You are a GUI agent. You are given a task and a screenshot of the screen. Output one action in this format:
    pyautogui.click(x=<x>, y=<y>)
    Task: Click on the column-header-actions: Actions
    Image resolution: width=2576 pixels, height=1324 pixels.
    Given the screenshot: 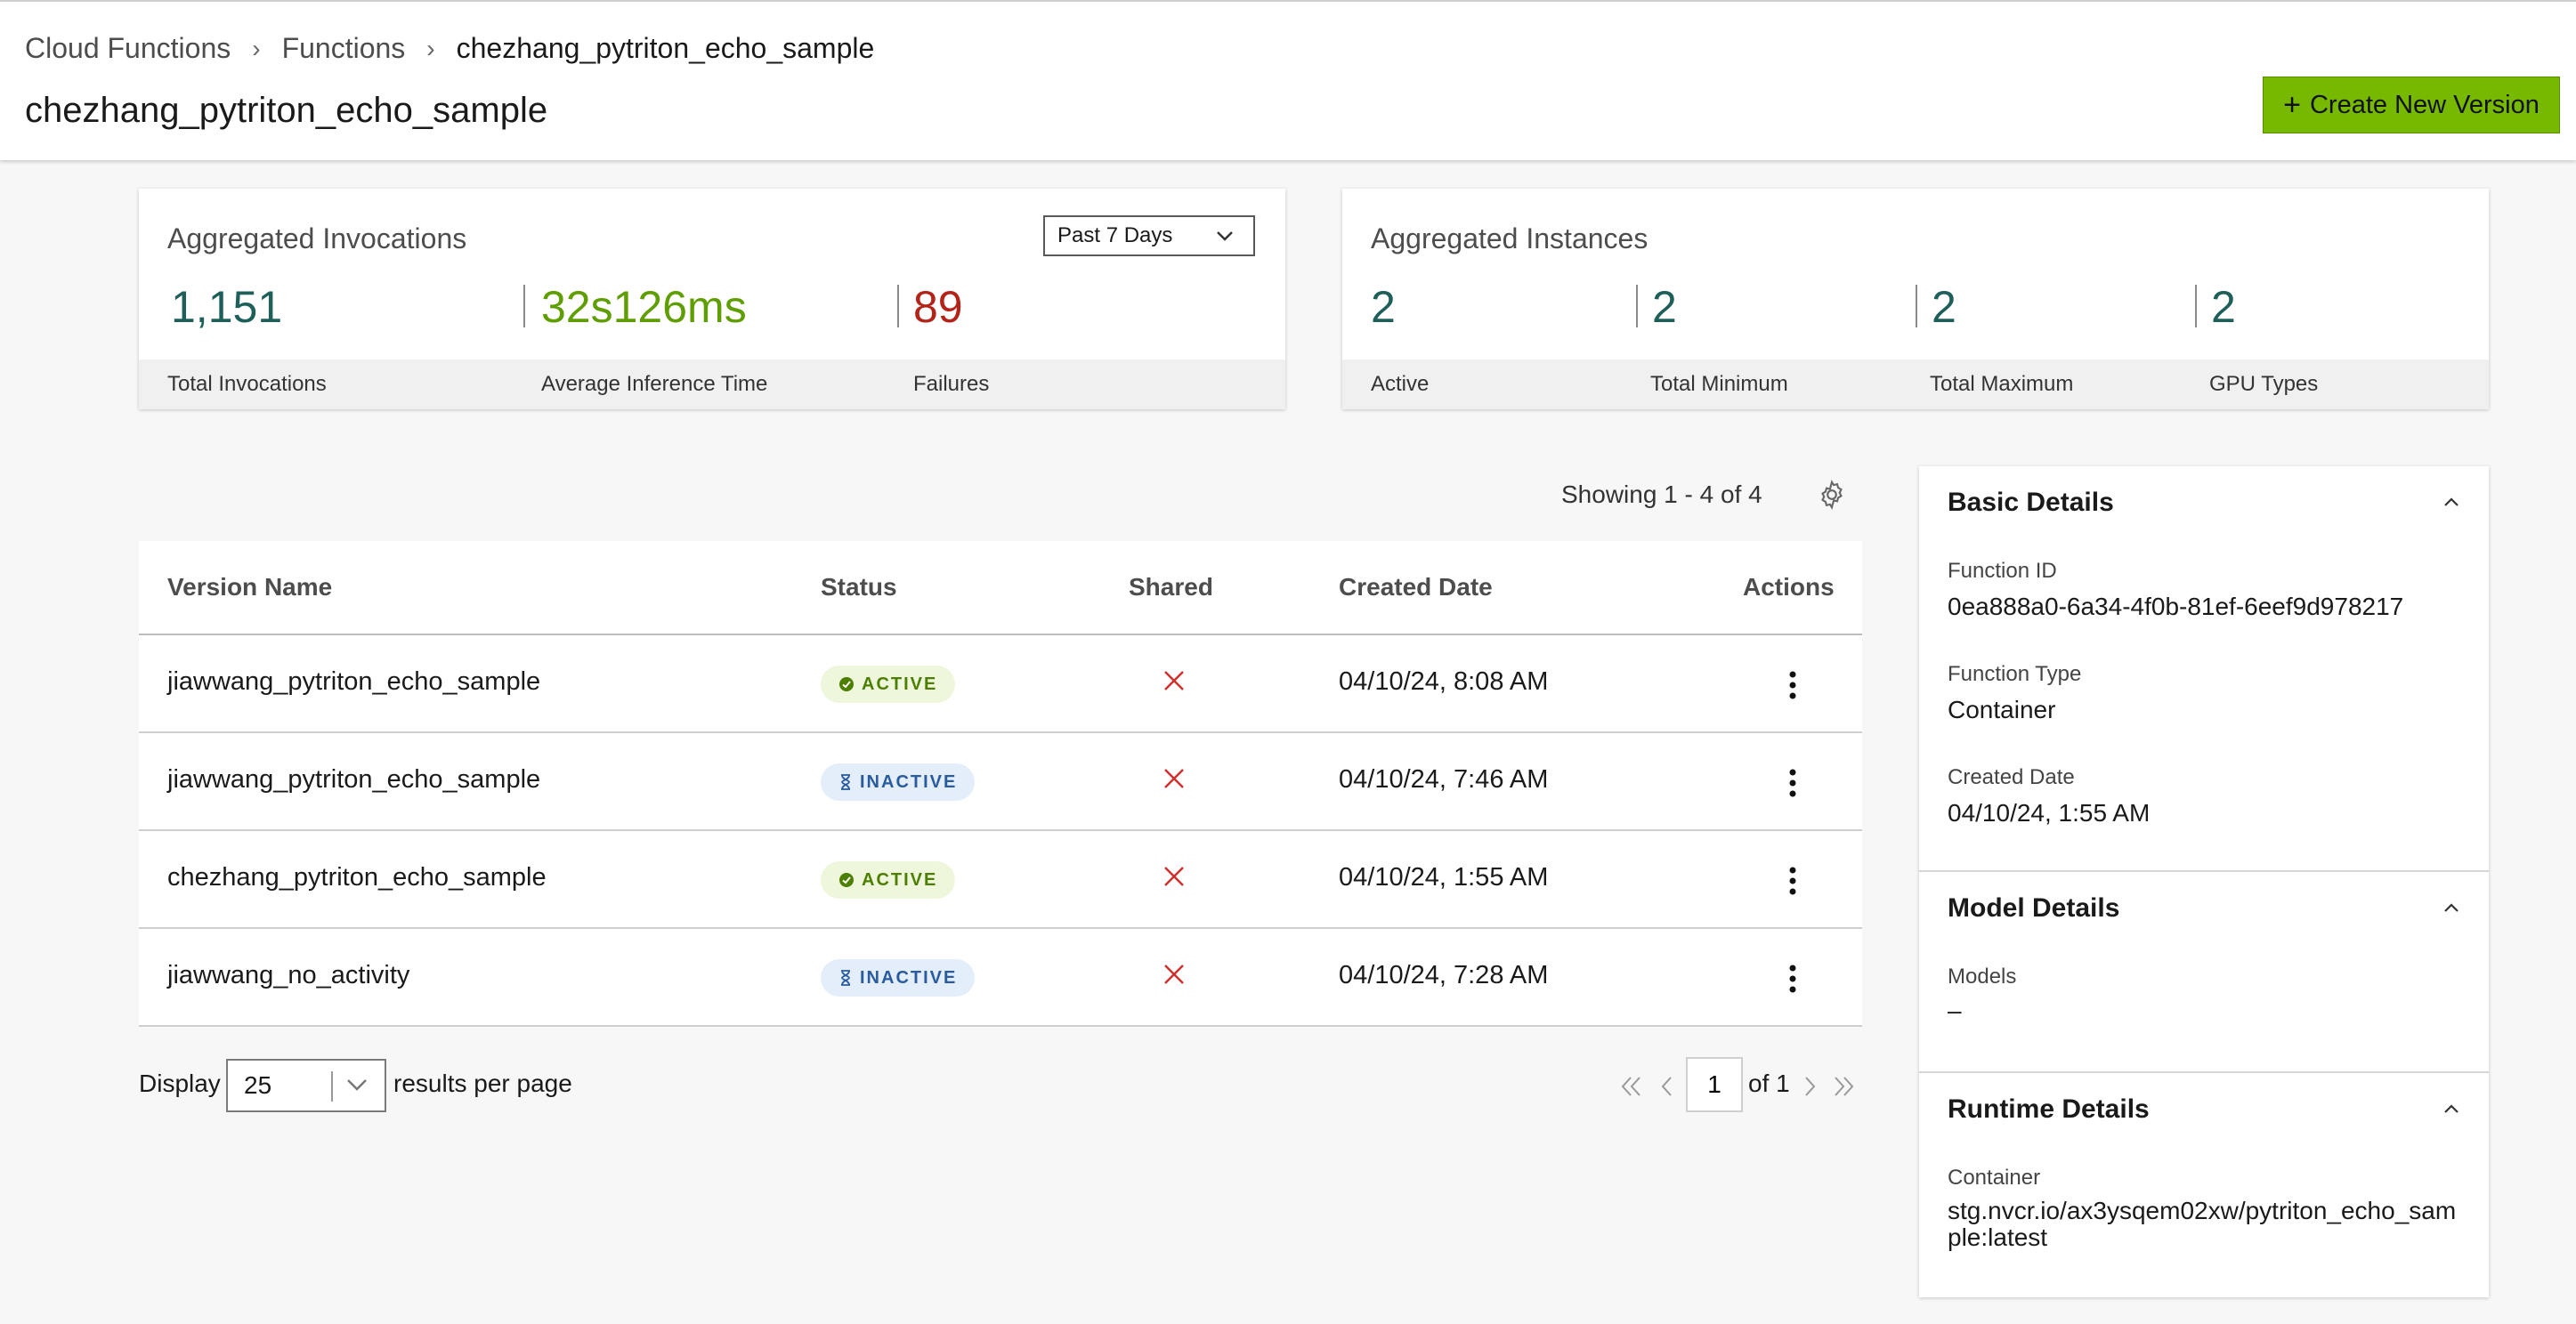 What is the action you would take?
    pyautogui.click(x=1789, y=587)
    